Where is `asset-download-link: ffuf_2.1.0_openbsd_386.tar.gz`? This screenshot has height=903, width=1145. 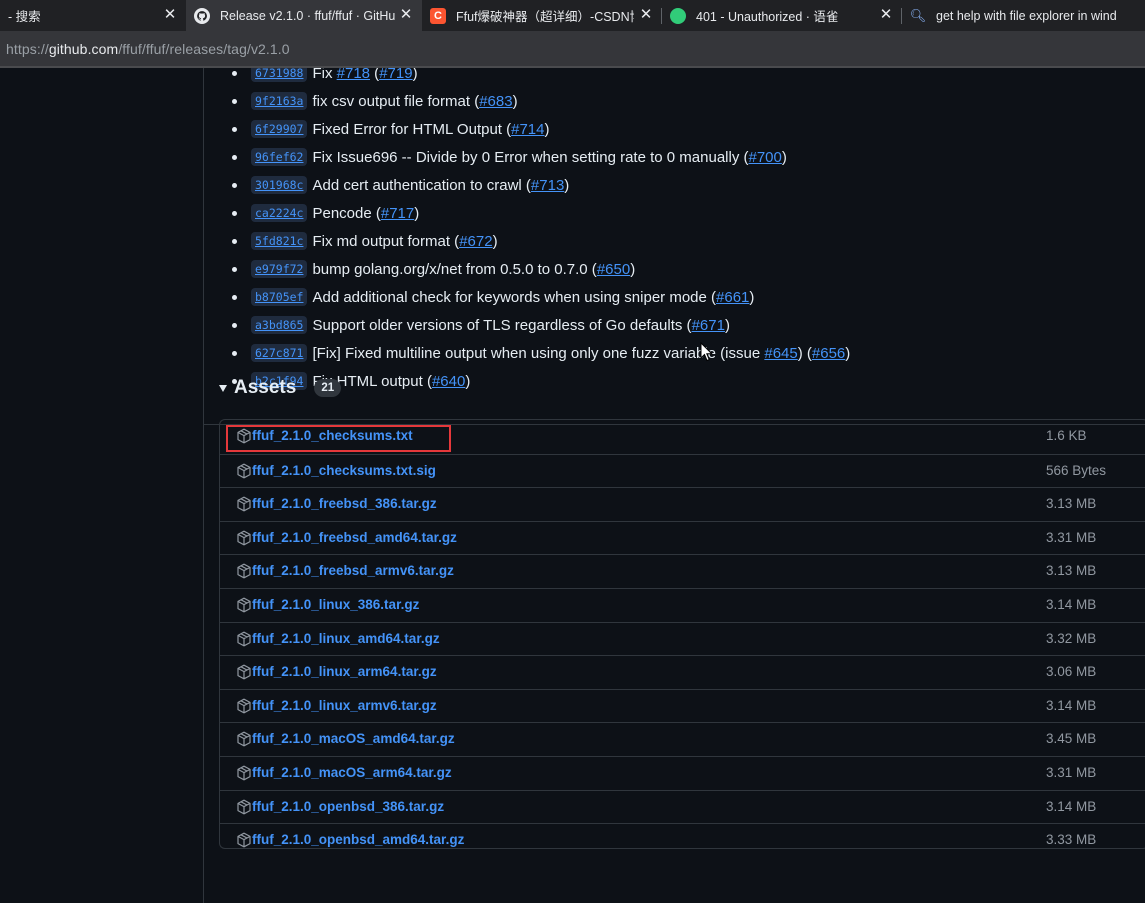 asset-download-link: ffuf_2.1.0_openbsd_386.tar.gz is located at coordinates (348, 806).